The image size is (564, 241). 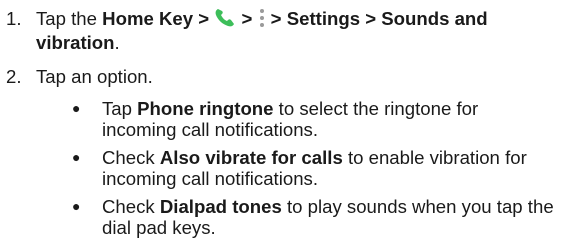 What do you see at coordinates (14, 76) in the screenshot?
I see `step-2-number: 2.` at bounding box center [14, 76].